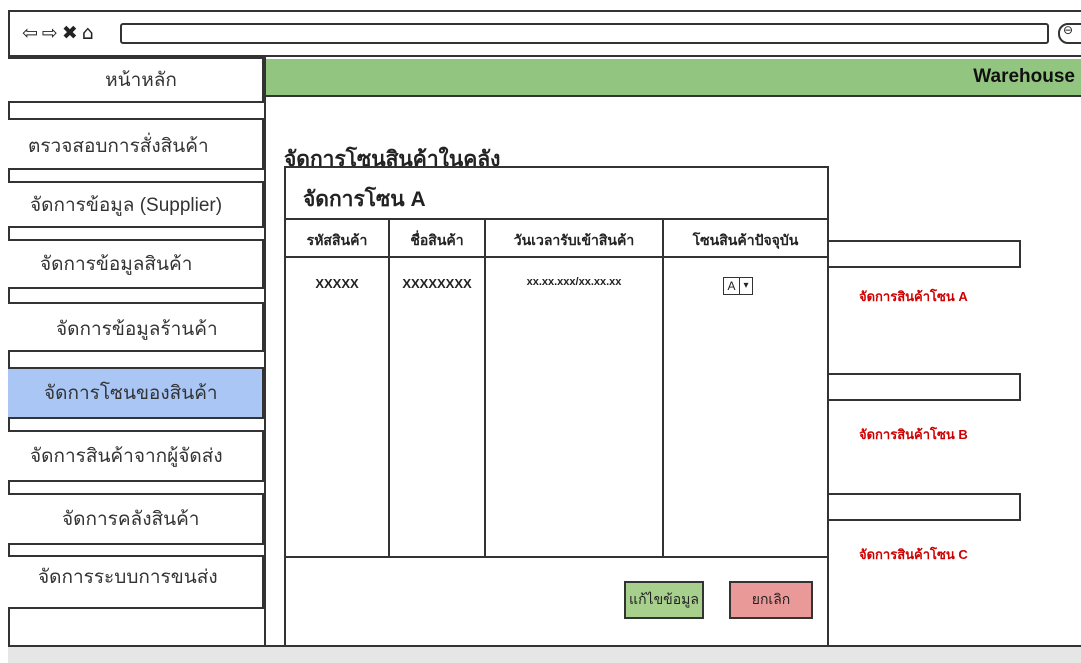 Image resolution: width=1081 pixels, height=663 pixels. Describe the element at coordinates (337, 240) in the screenshot. I see `column-header-code: รหัสสินค้า` at that location.